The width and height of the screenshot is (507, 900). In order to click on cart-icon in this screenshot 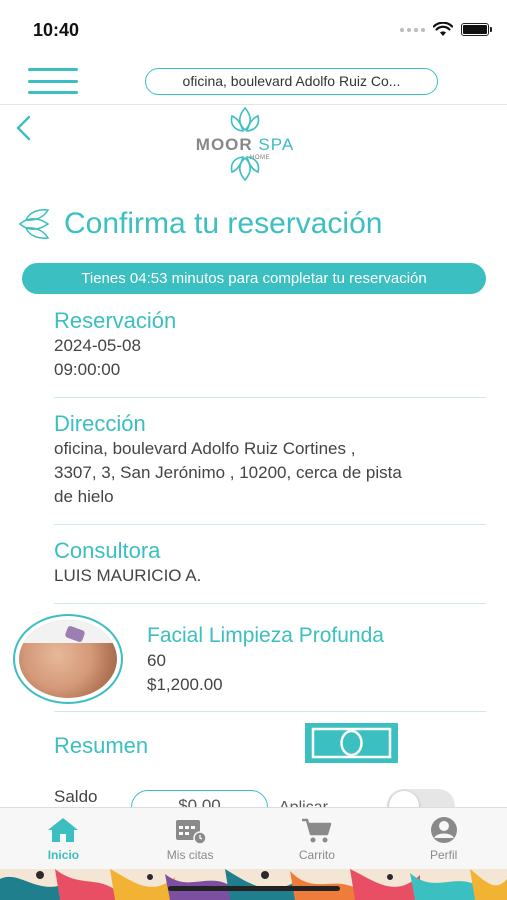, I will do `click(316, 830)`.